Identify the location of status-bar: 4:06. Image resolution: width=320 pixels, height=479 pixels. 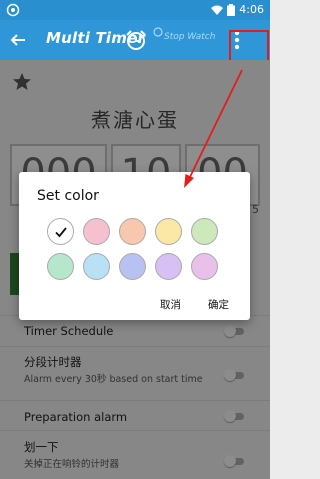
(135, 10).